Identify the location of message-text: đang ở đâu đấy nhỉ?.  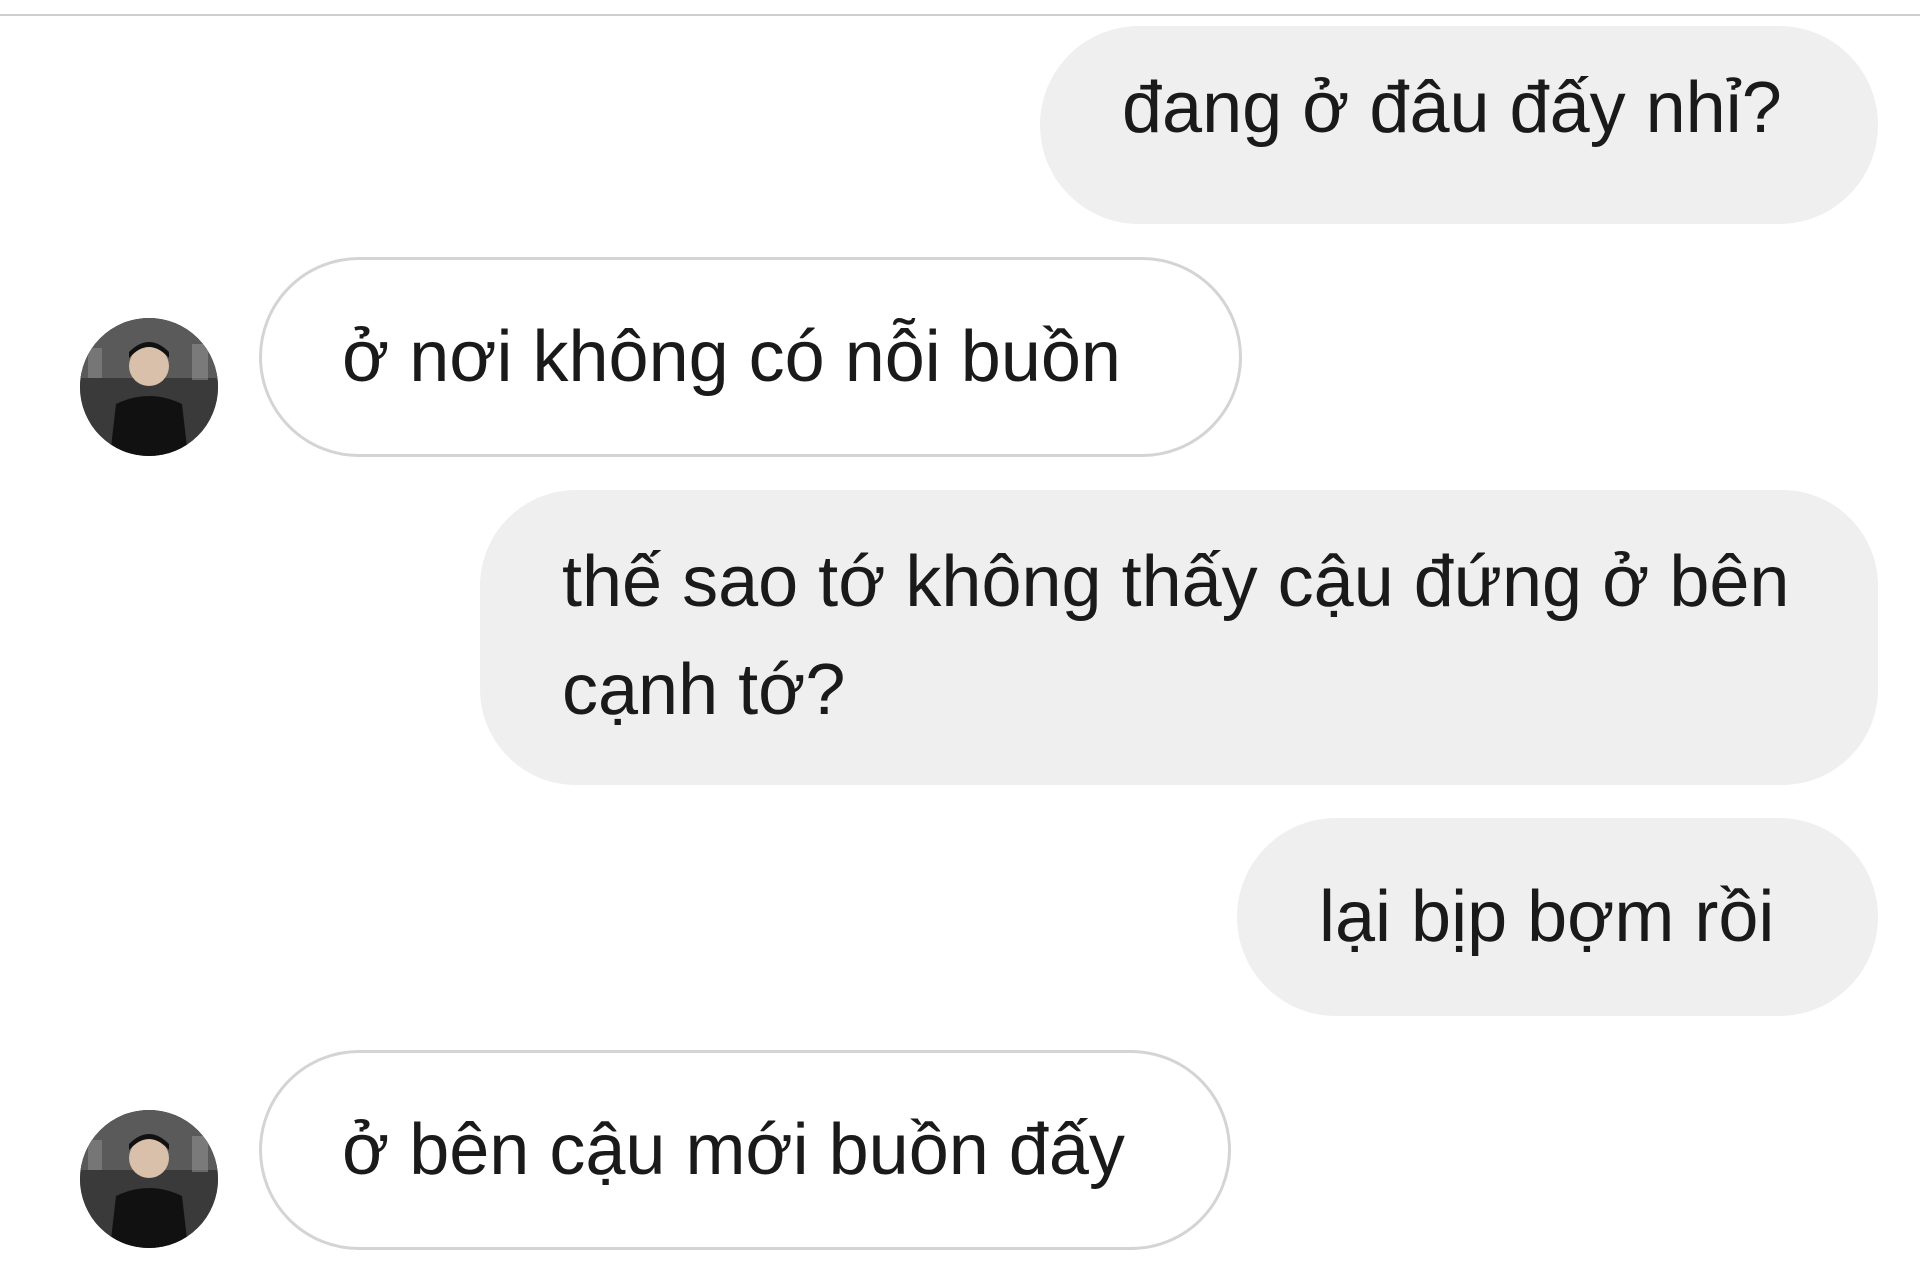
(1452, 108).